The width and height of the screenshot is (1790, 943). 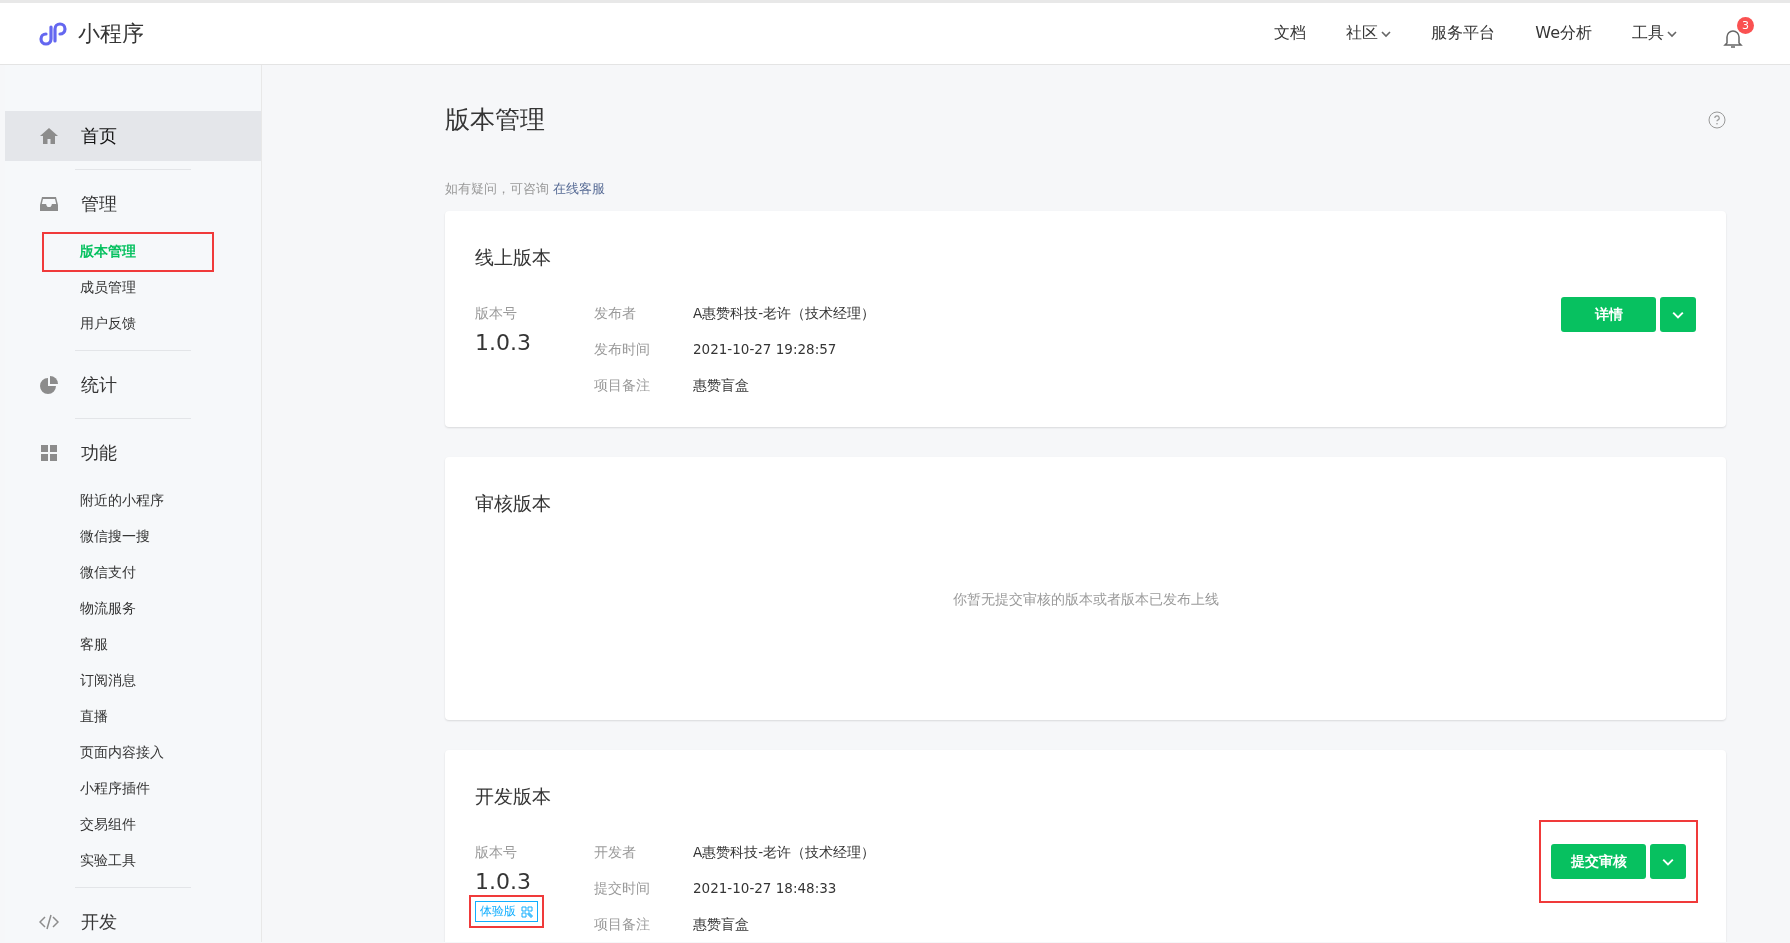 I want to click on sidebar-section: 开发, so click(x=133, y=919).